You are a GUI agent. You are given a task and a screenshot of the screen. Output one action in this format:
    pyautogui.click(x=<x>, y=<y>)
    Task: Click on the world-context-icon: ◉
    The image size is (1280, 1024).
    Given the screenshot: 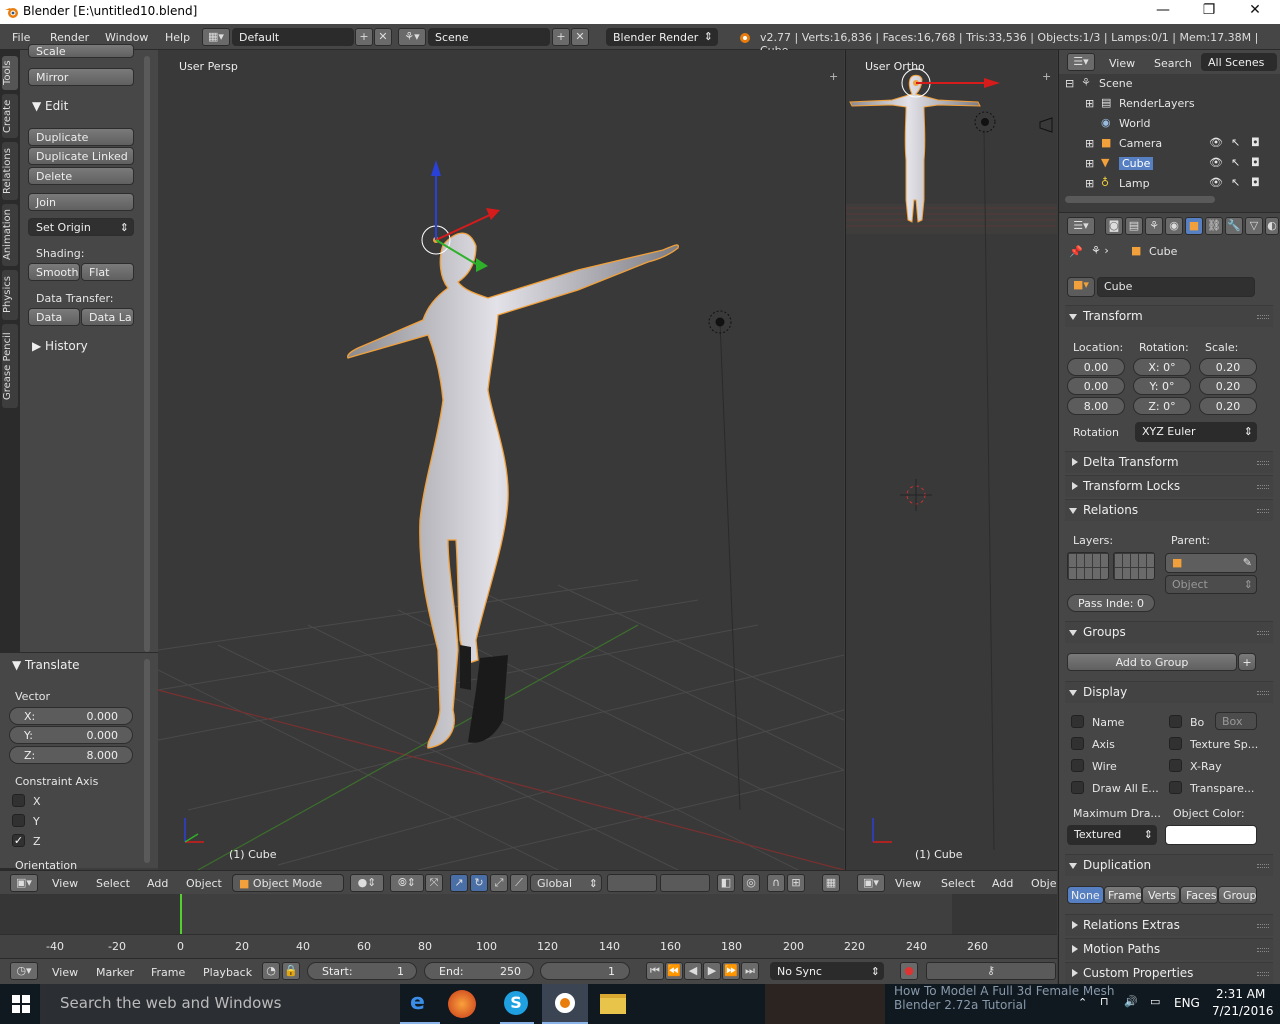 What is the action you would take?
    pyautogui.click(x=1174, y=226)
    